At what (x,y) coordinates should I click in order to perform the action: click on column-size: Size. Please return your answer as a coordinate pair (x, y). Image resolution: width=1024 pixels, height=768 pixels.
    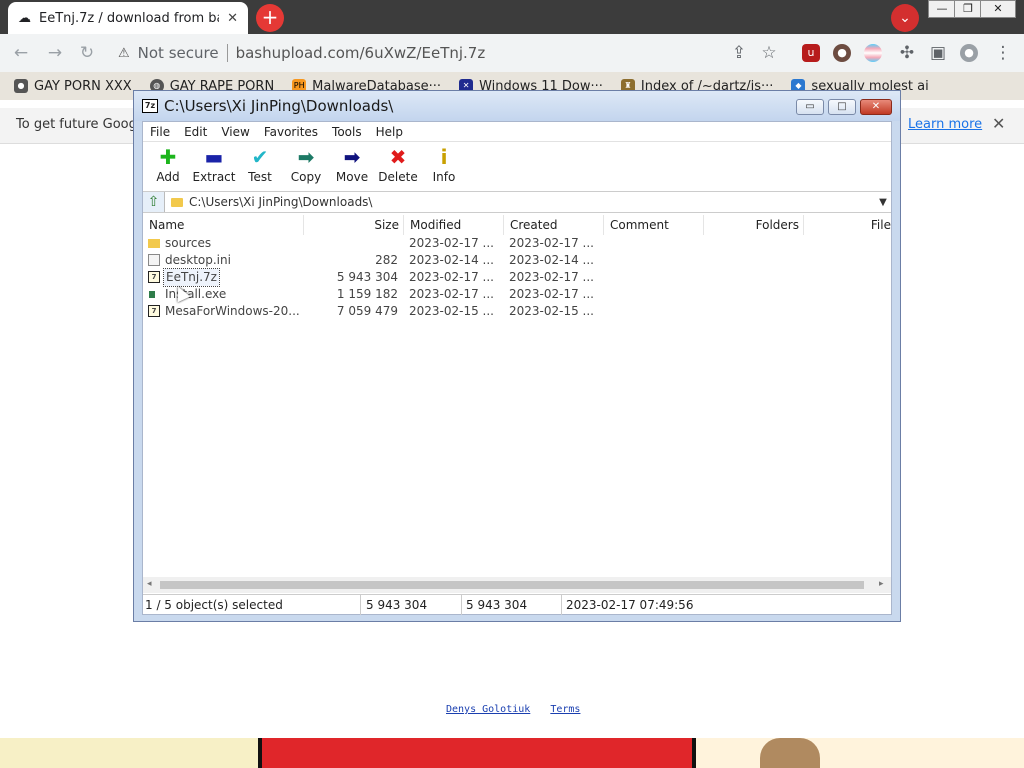
    Looking at the image, I should click on (354, 225).